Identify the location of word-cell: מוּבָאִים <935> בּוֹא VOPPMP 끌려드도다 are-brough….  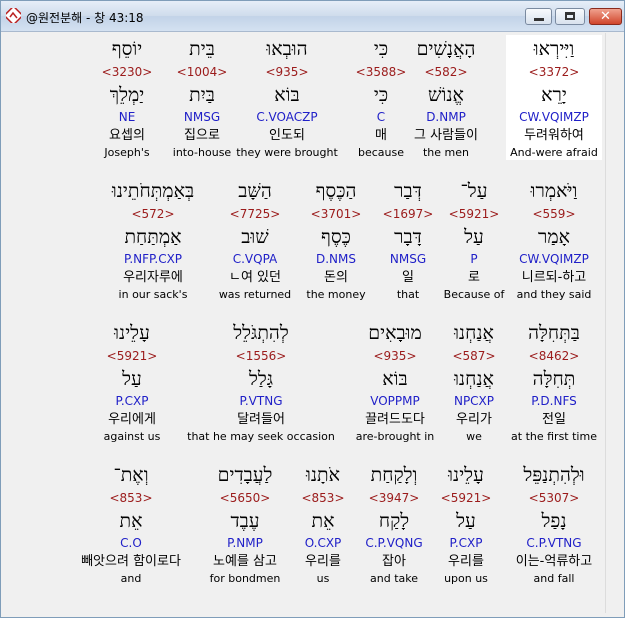
(395, 381).